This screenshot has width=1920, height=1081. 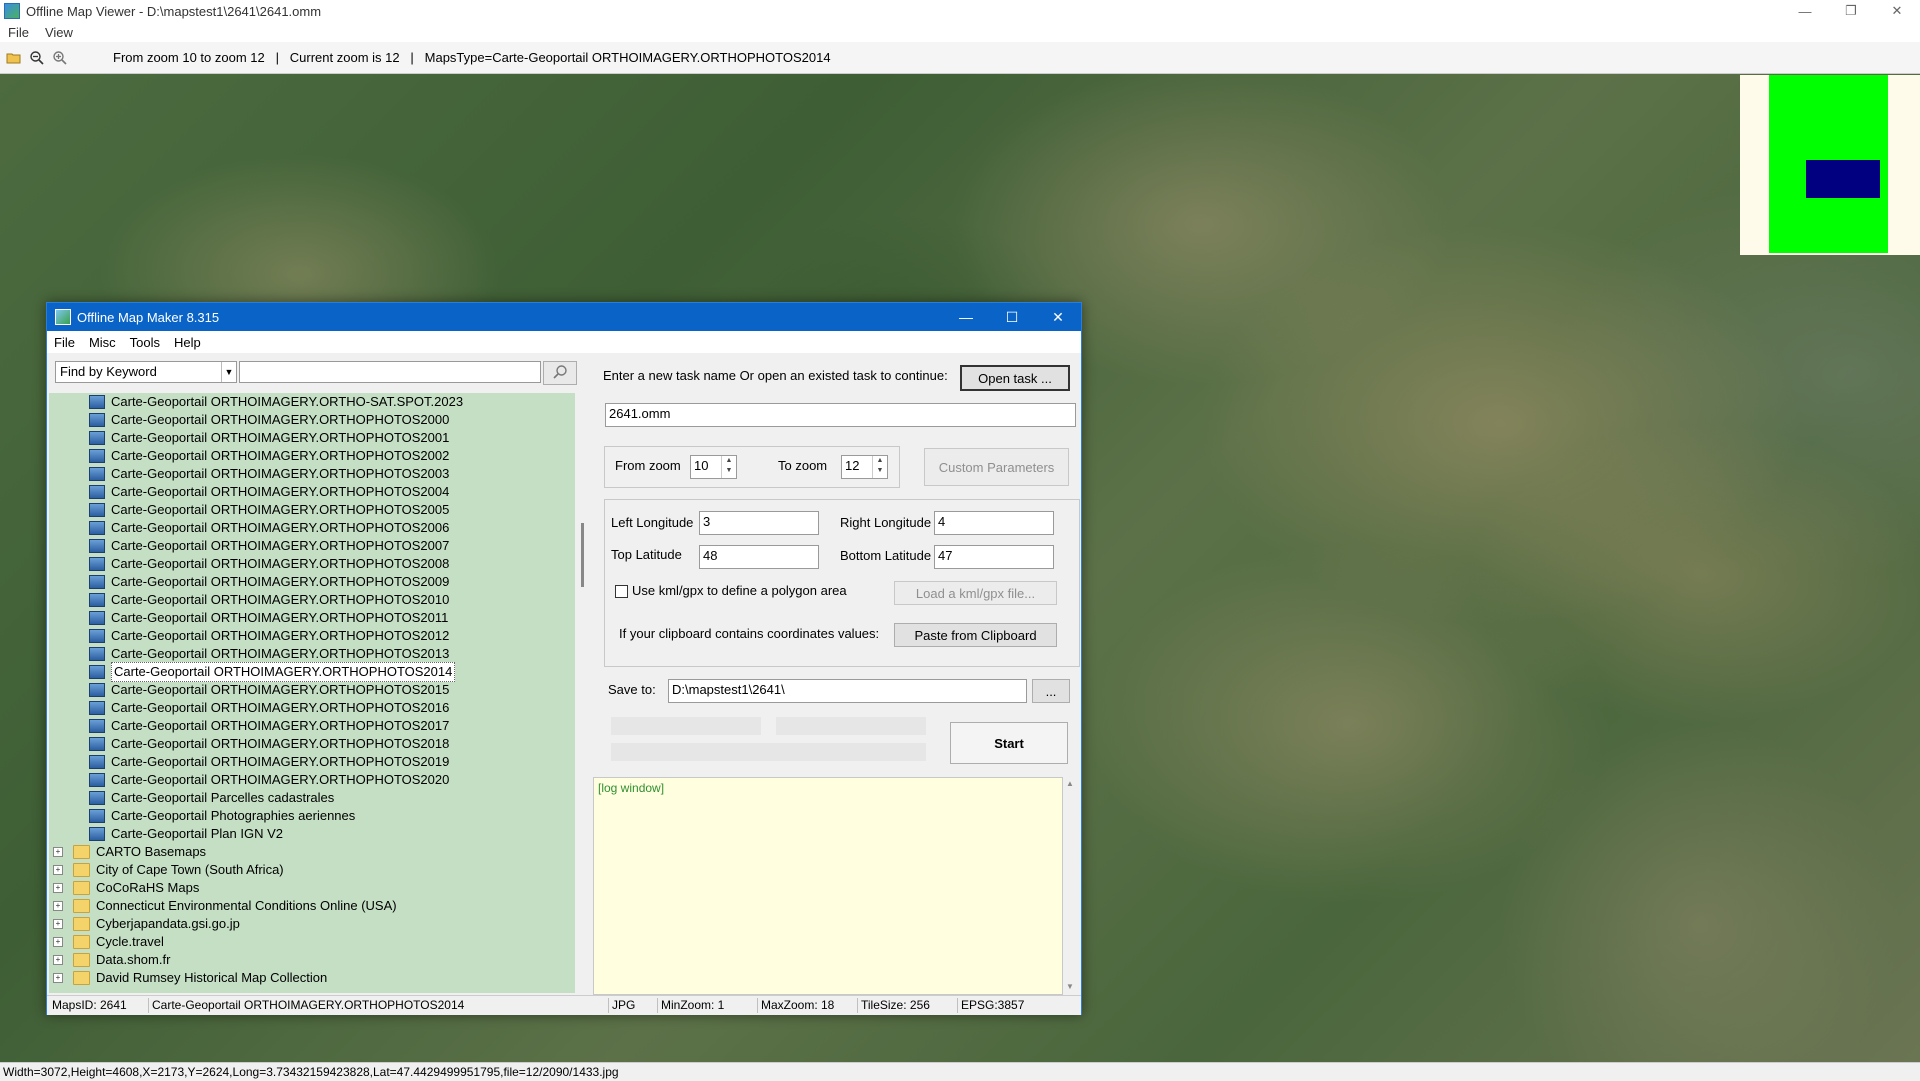 What do you see at coordinates (59, 32) in the screenshot?
I see `menu-view: View` at bounding box center [59, 32].